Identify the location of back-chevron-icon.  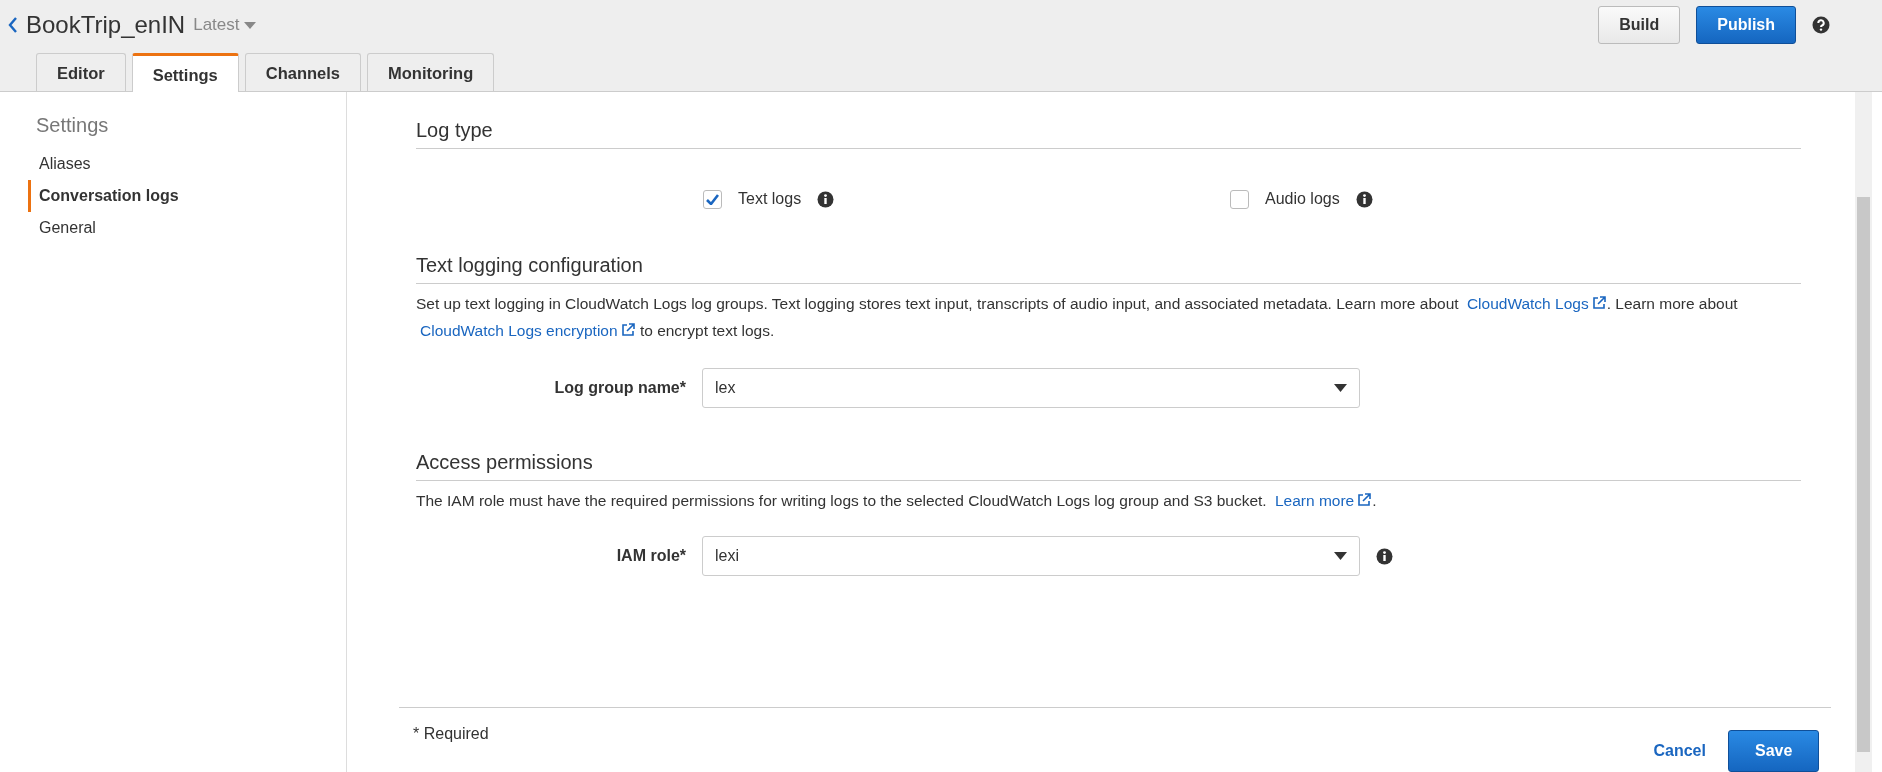
(13, 25).